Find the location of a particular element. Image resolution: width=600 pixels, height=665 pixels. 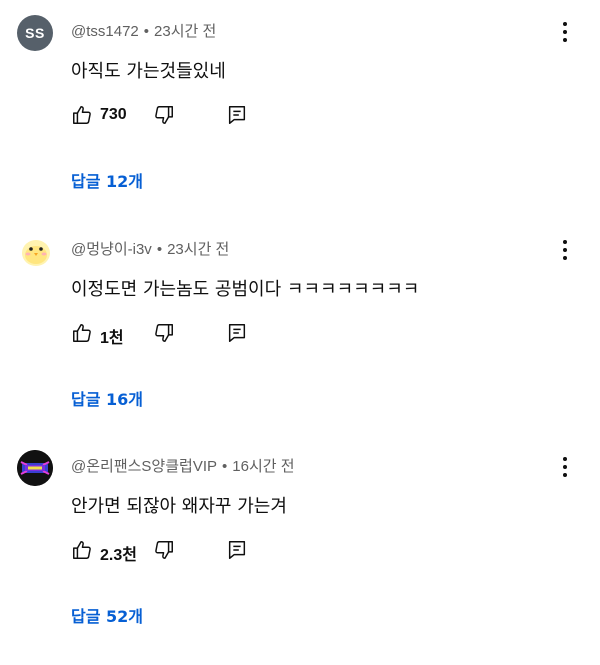

comment-meta: @tss1472 • 23시간 전 is located at coordinates (143, 30).